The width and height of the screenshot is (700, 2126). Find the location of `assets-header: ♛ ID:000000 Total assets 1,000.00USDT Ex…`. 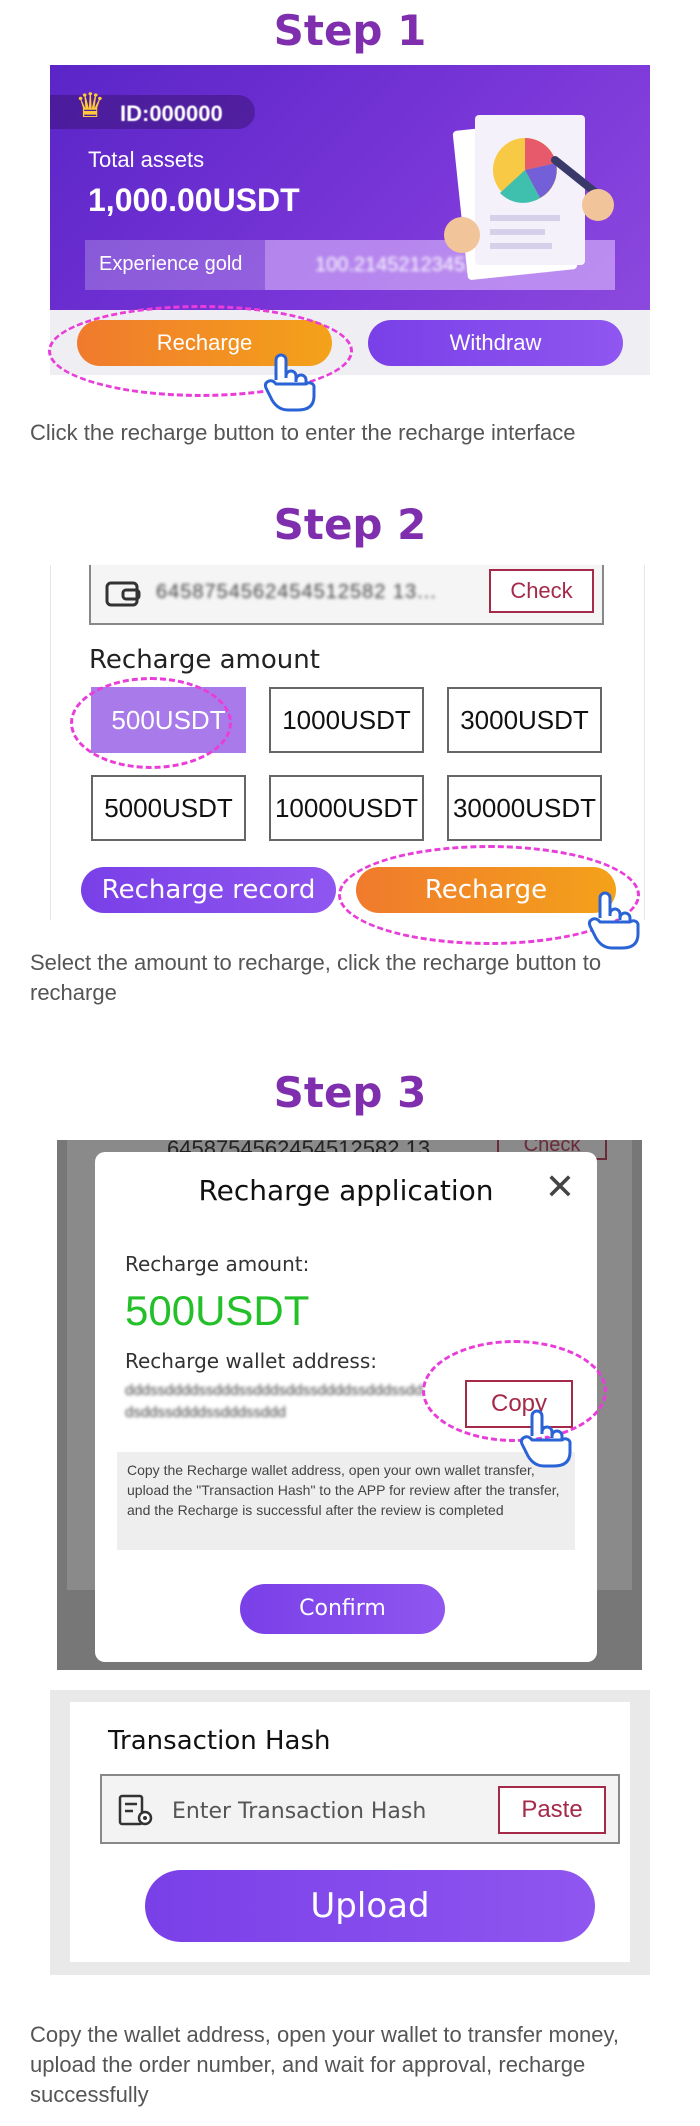

assets-header: ♛ ID:000000 Total assets 1,000.00USDT Ex… is located at coordinates (350, 187).